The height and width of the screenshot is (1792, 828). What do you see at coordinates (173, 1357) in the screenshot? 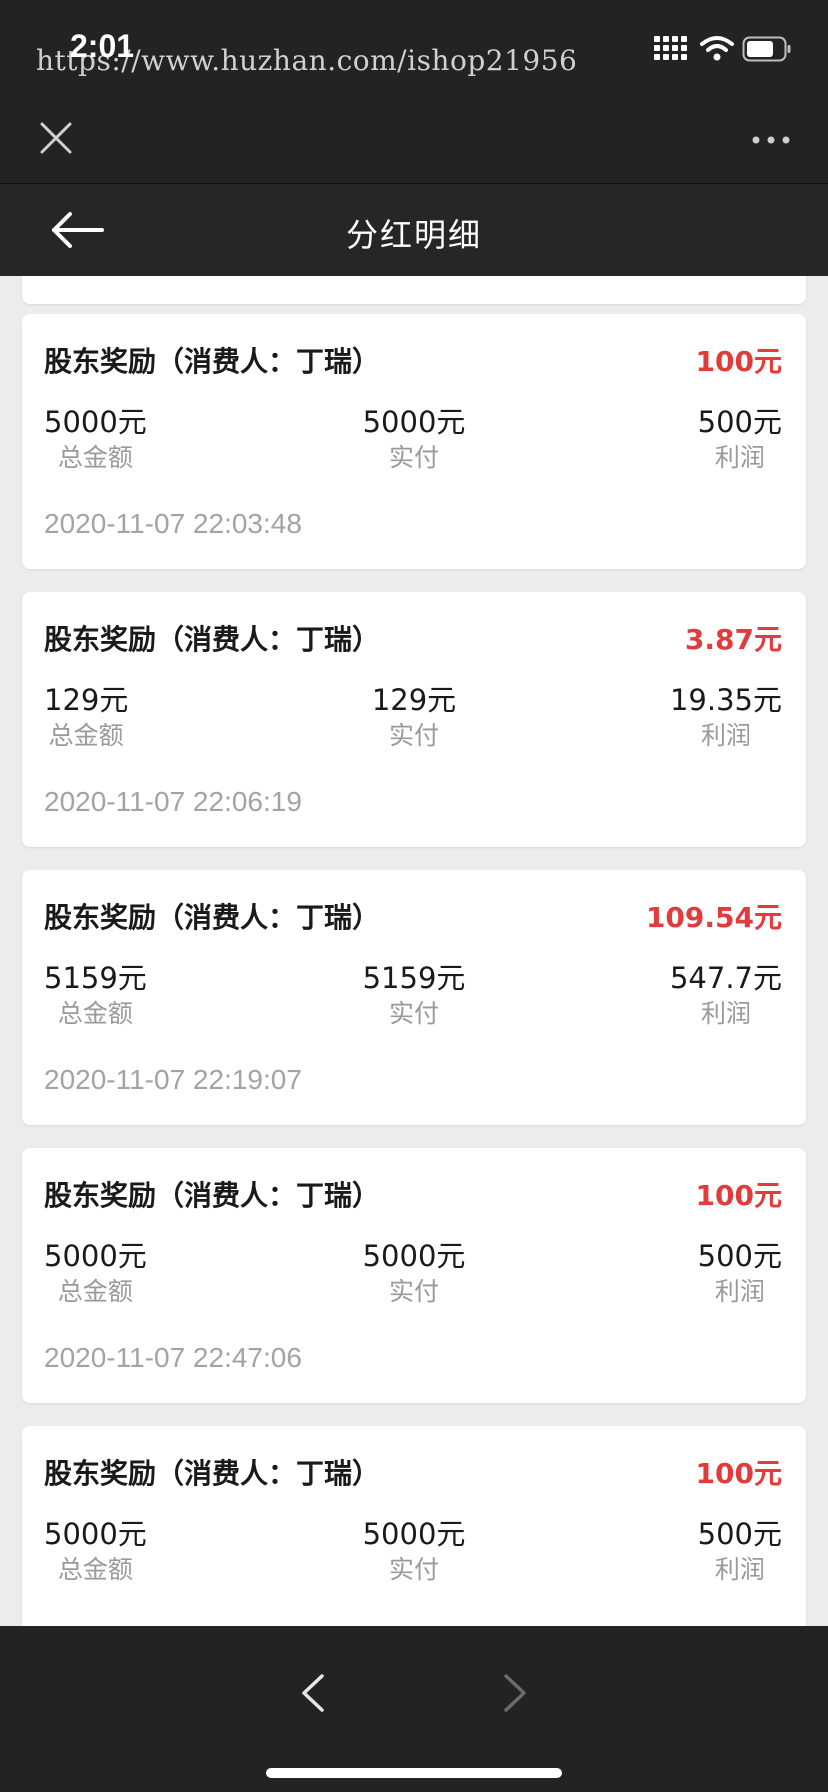
I see `record-time: 2020-11-07 22:47:06` at bounding box center [173, 1357].